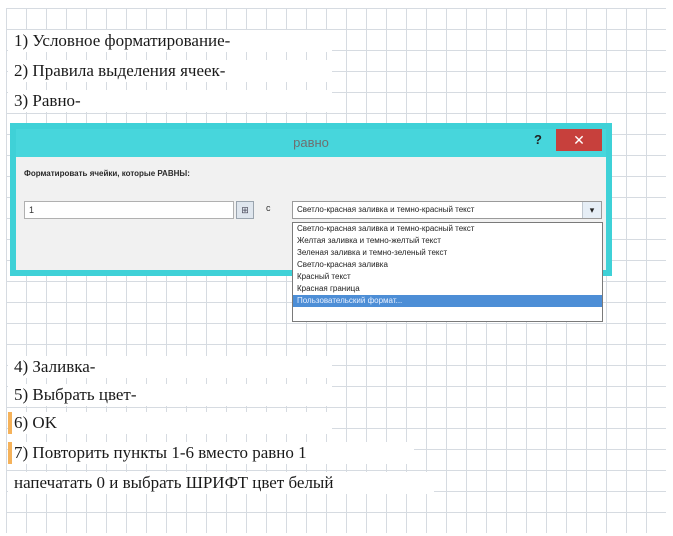 The image size is (673, 536). What do you see at coordinates (447, 265) in the screenshot?
I see `format-option: Светло-красная заливка` at bounding box center [447, 265].